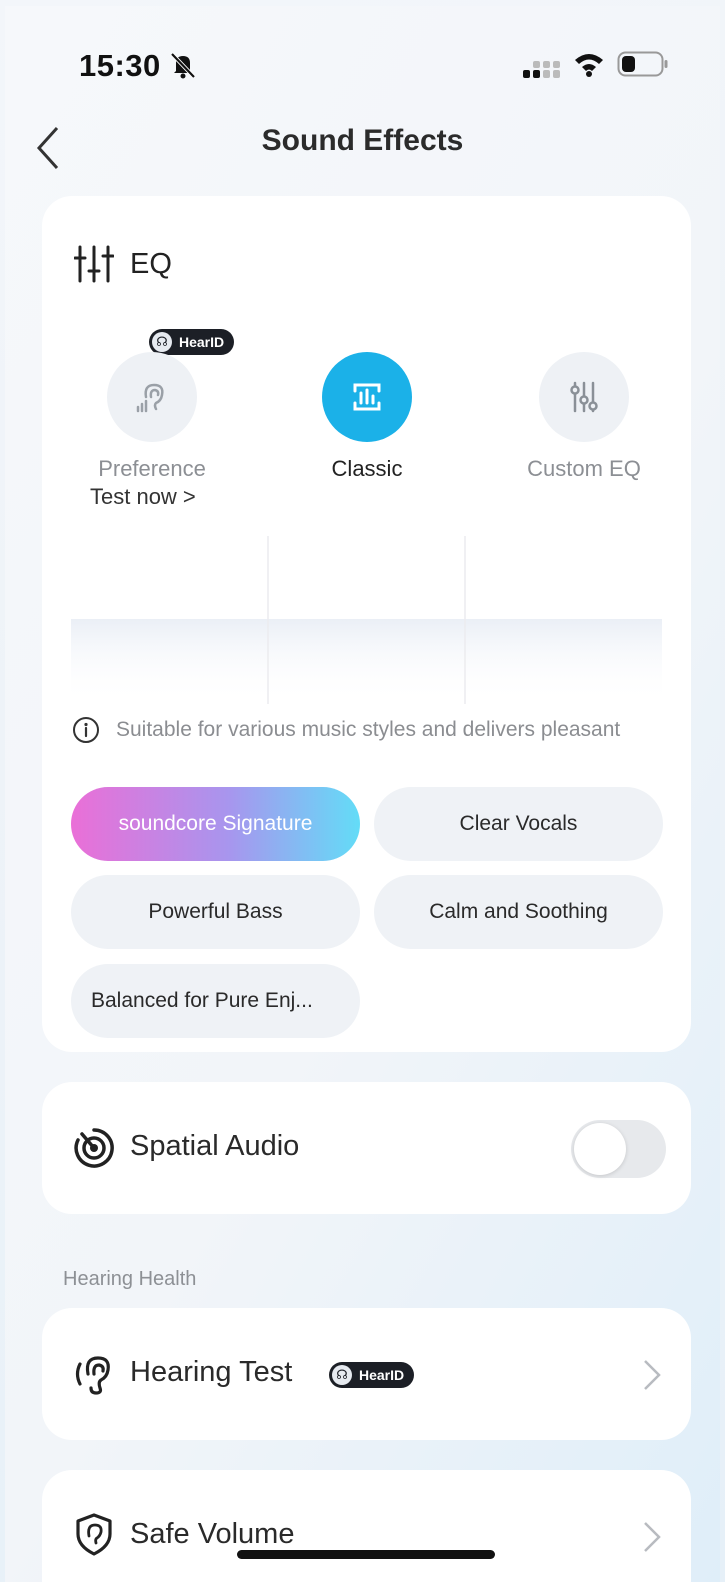  I want to click on mode-classic-label: Classic, so click(367, 468).